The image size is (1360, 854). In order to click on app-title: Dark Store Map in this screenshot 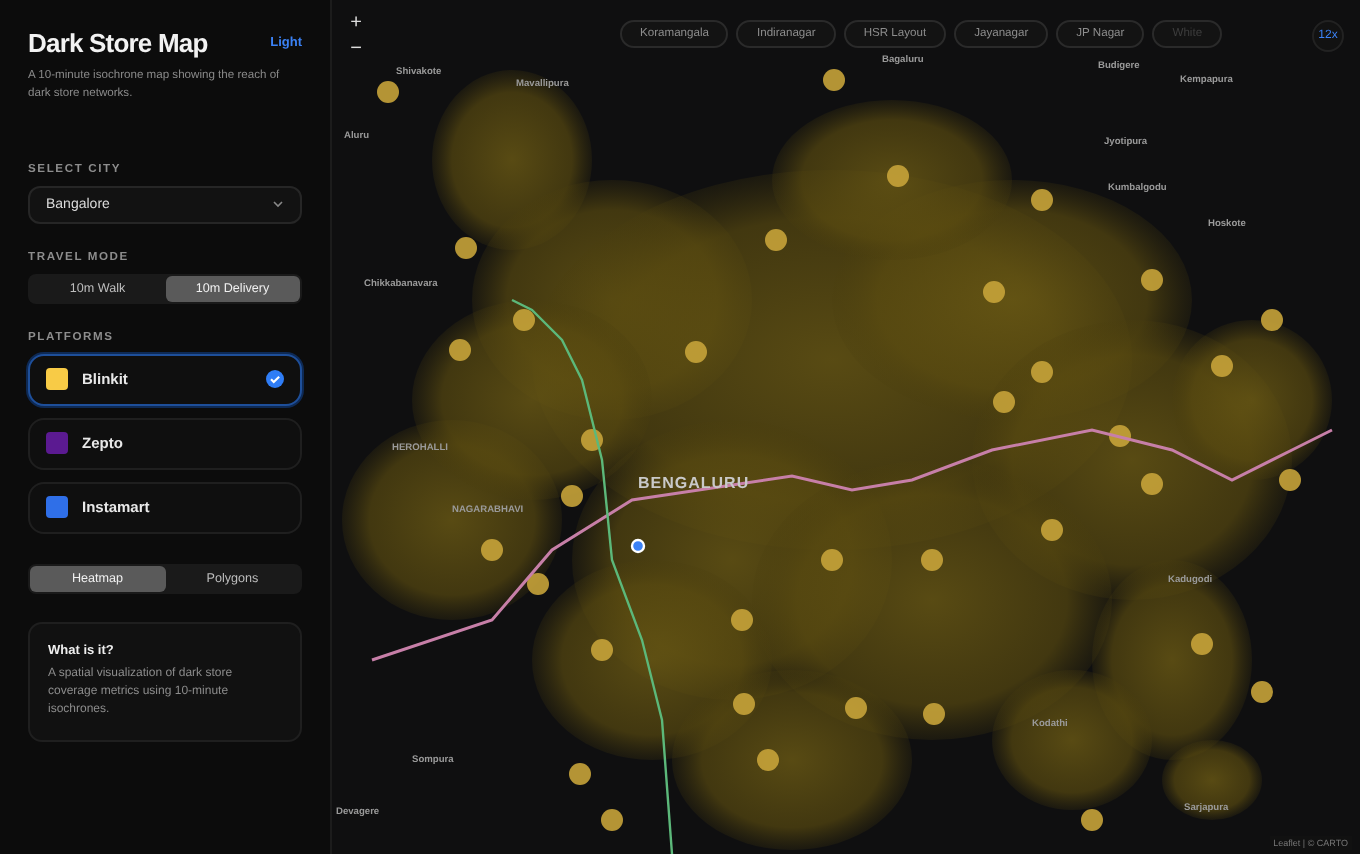, I will do `click(118, 43)`.